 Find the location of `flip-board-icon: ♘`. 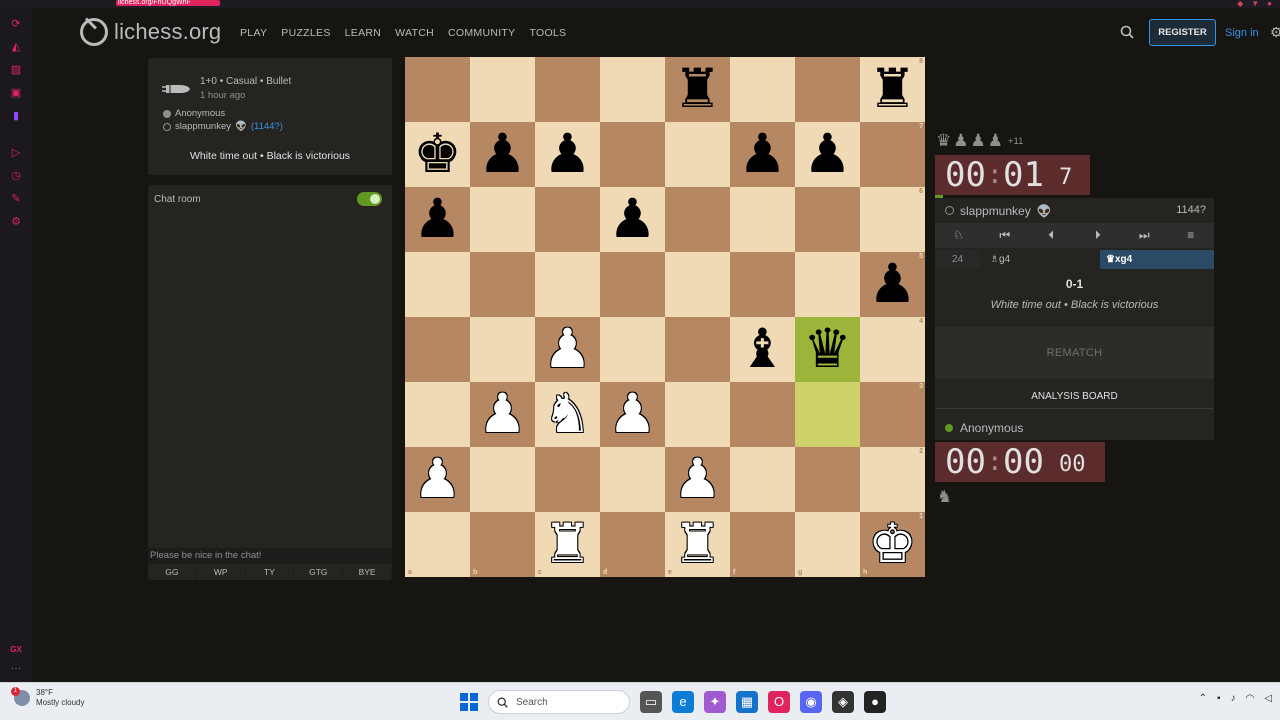

flip-board-icon: ♘ is located at coordinates (958, 235).